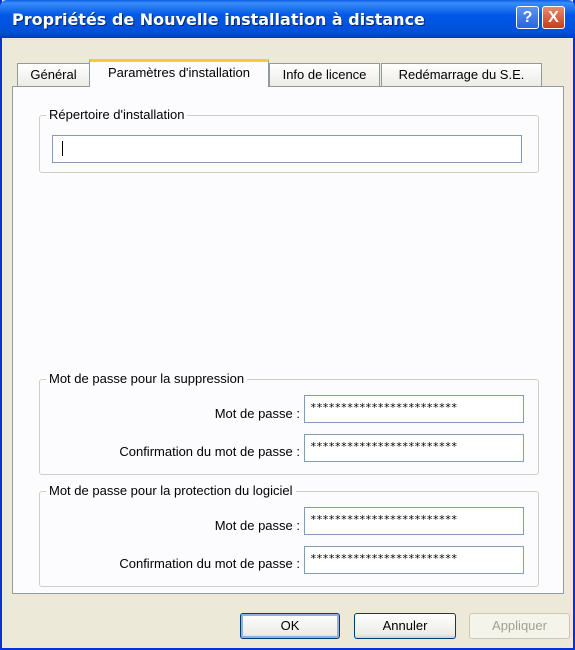 The width and height of the screenshot is (575, 650). Describe the element at coordinates (414, 560) in the screenshot. I see `protection-confirm-field: ************************` at that location.